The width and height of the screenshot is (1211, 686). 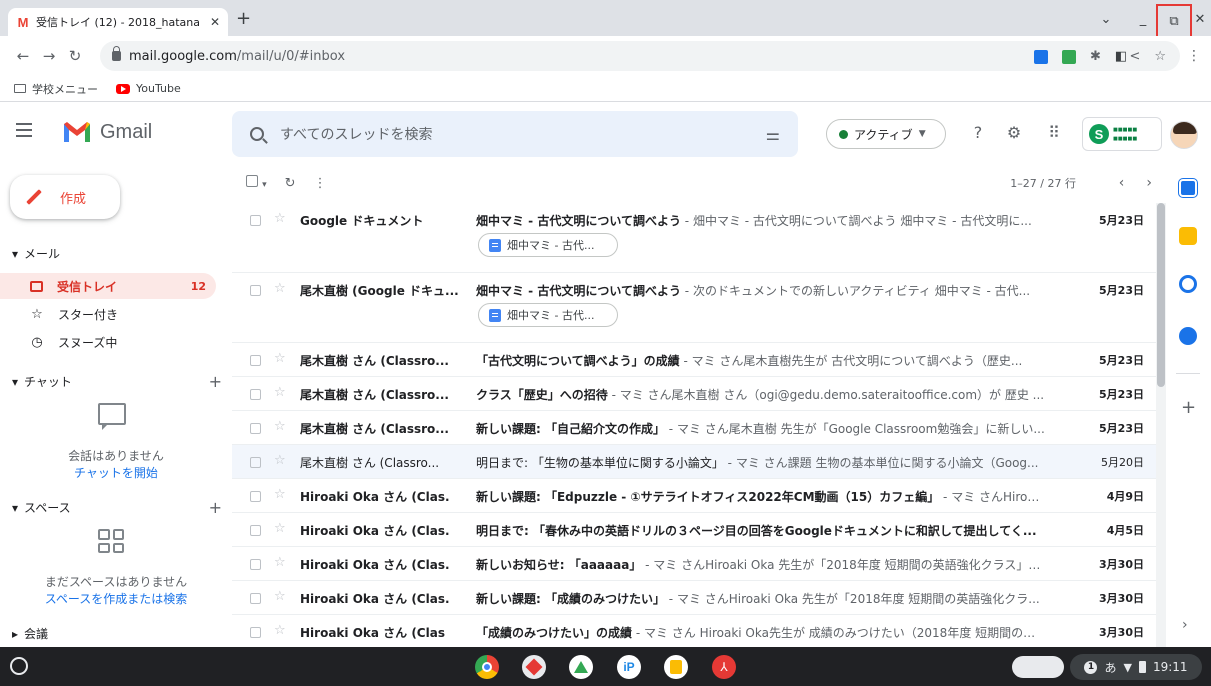 I want to click on main-menu-icon, so click(x=24, y=130).